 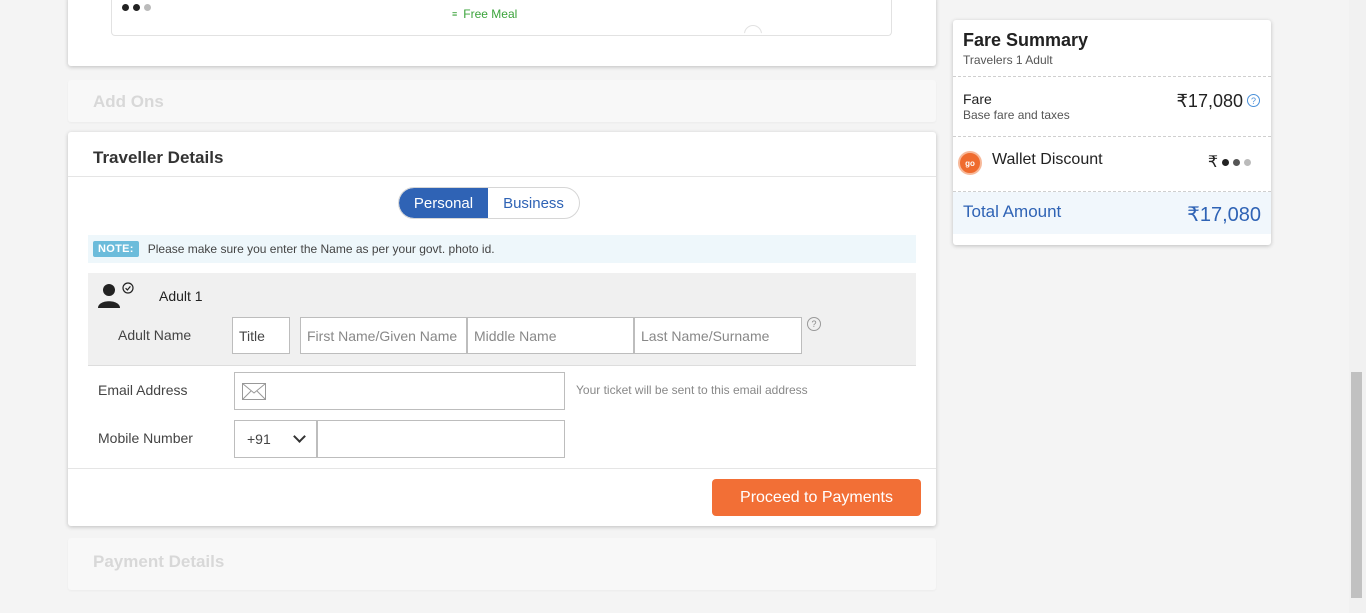 I want to click on email-label: Email Address, so click(x=143, y=390).